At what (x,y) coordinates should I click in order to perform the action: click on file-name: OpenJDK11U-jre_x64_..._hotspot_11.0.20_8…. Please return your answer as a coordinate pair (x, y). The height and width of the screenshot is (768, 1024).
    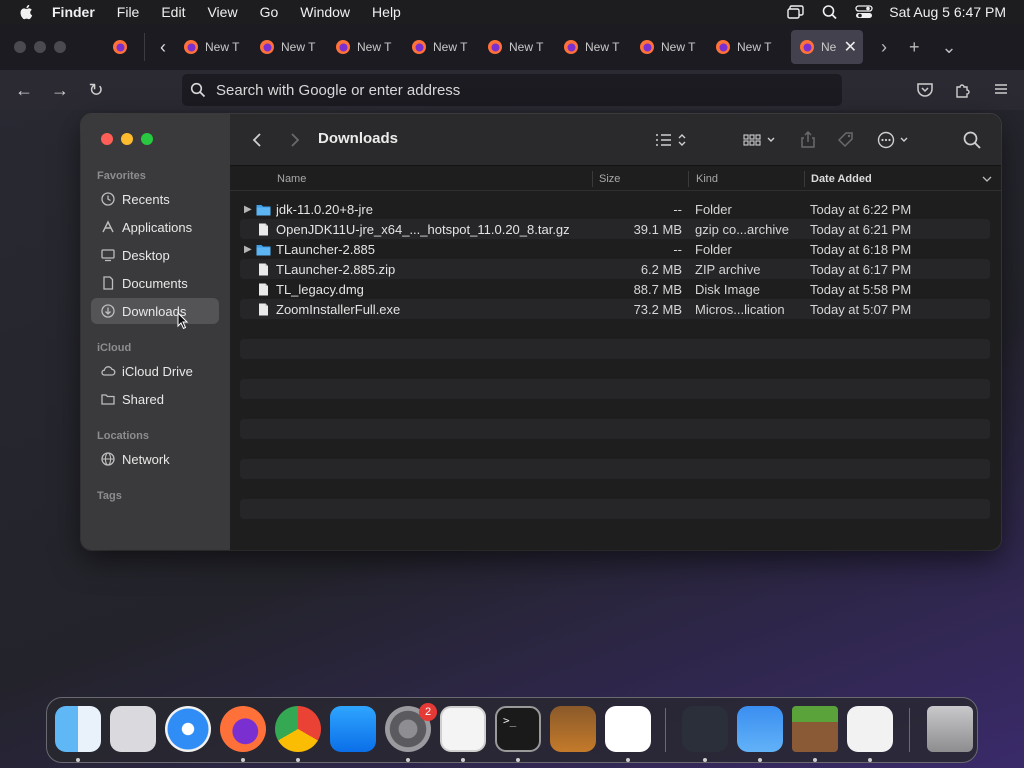
    Looking at the image, I should click on (423, 229).